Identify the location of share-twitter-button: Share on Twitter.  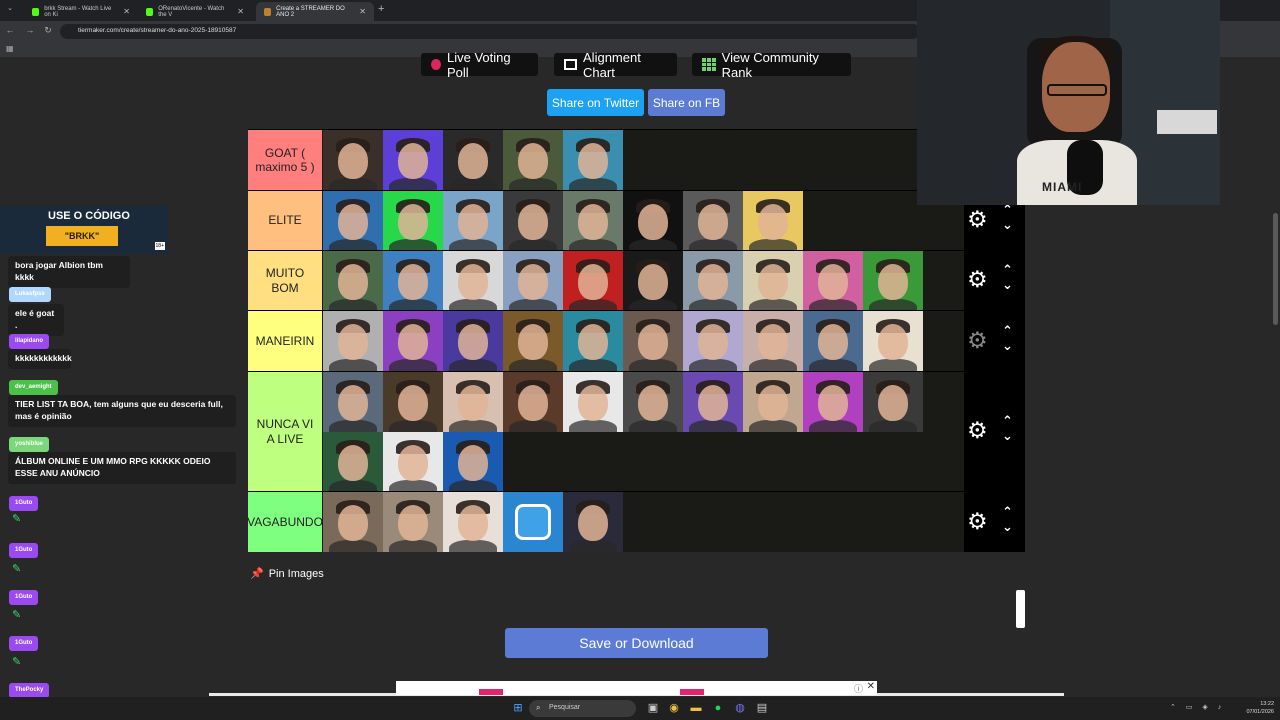
(595, 102).